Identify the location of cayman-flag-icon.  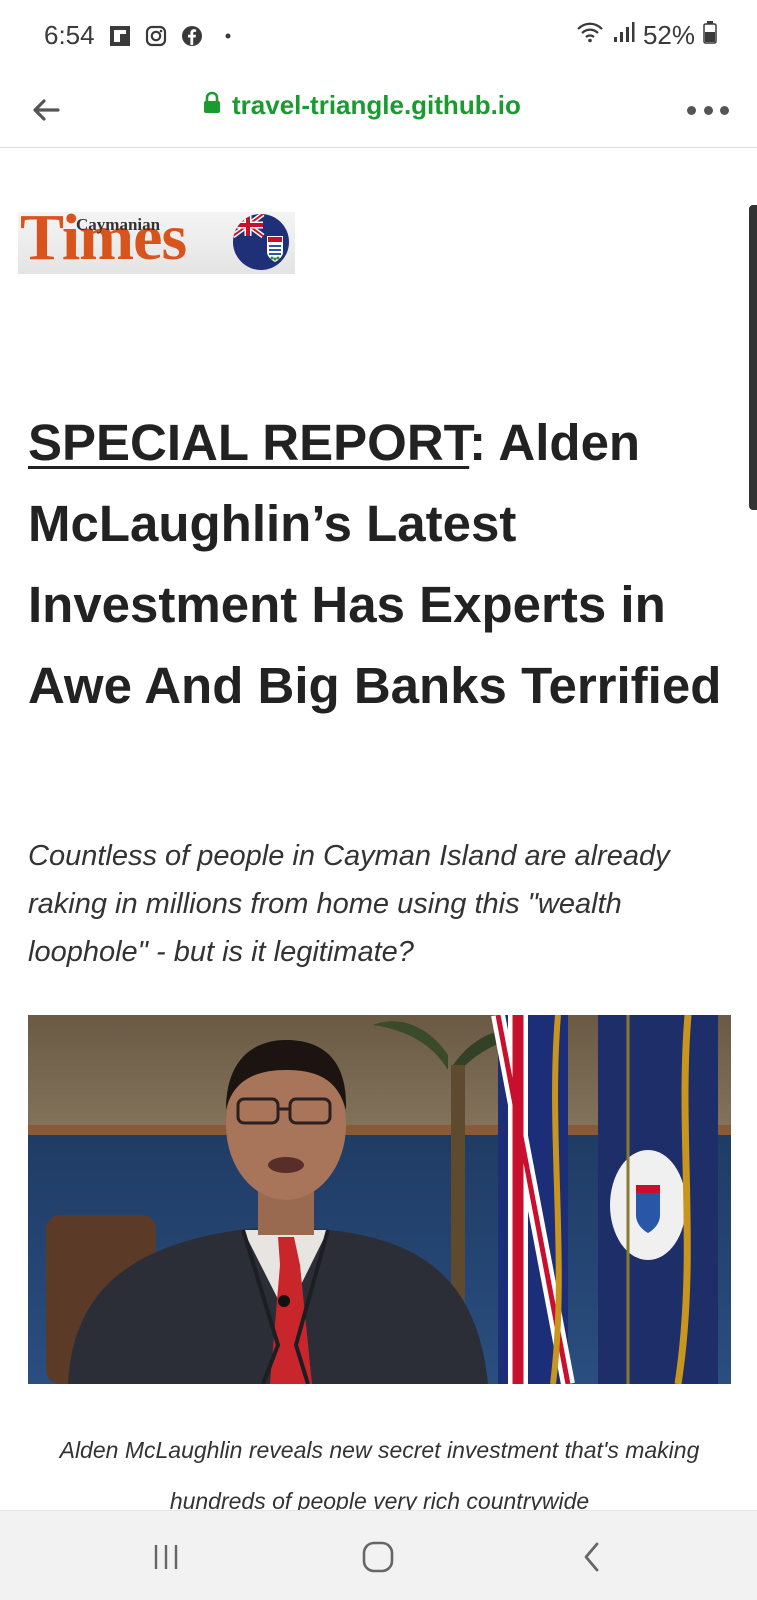
(261, 242).